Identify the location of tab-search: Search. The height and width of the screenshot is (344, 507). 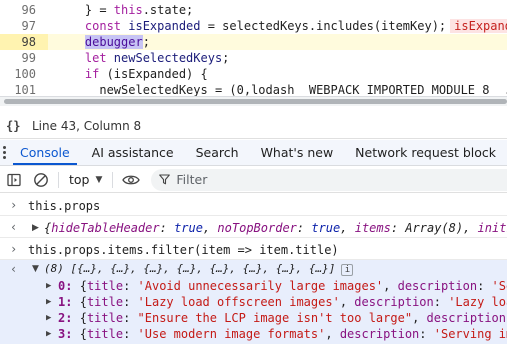
(217, 152).